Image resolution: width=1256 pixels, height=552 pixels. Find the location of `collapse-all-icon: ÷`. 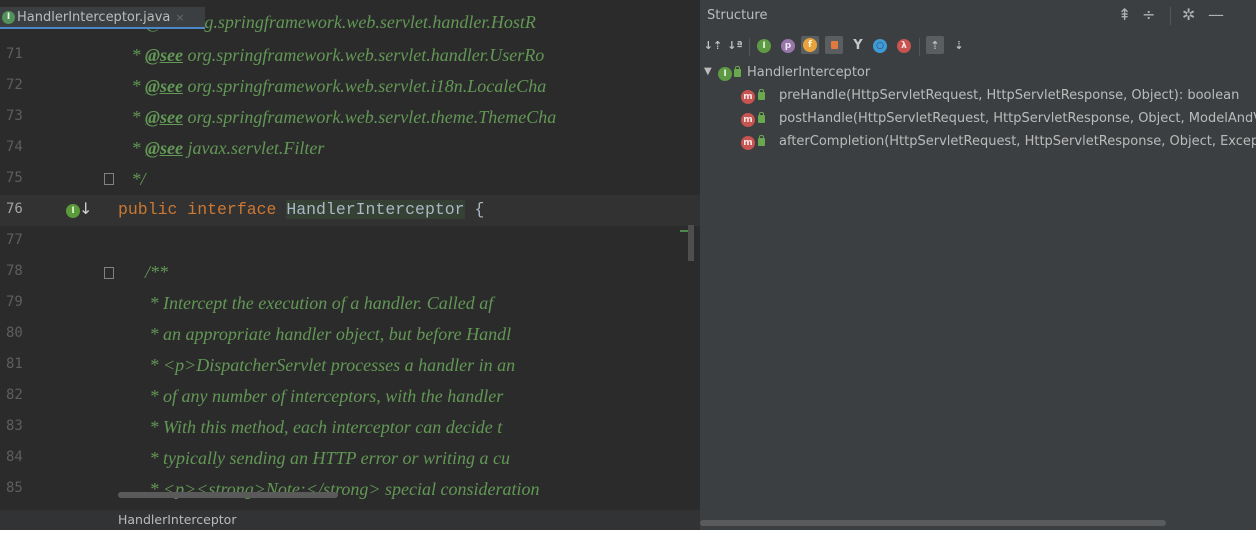

collapse-all-icon: ÷ is located at coordinates (1148, 14).